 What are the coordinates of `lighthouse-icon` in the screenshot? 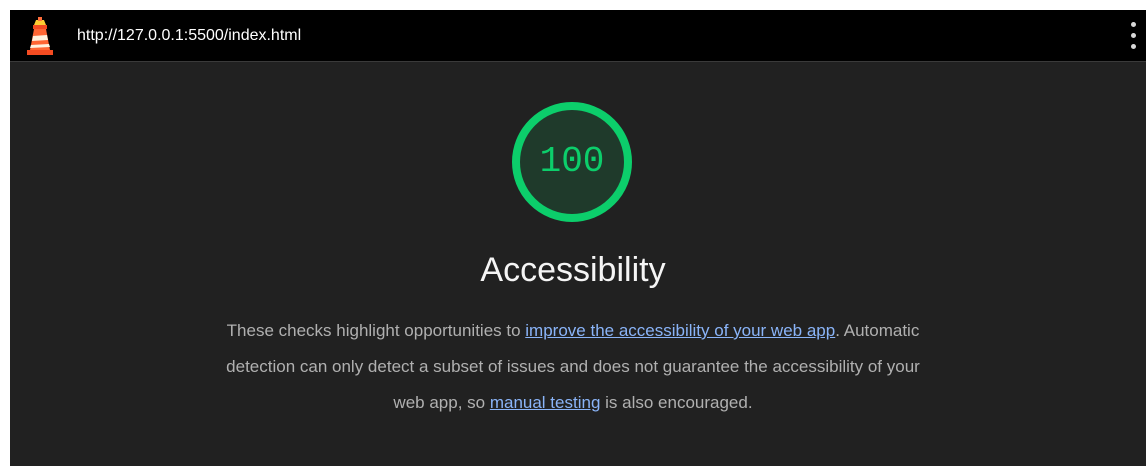 It's located at (40, 36).